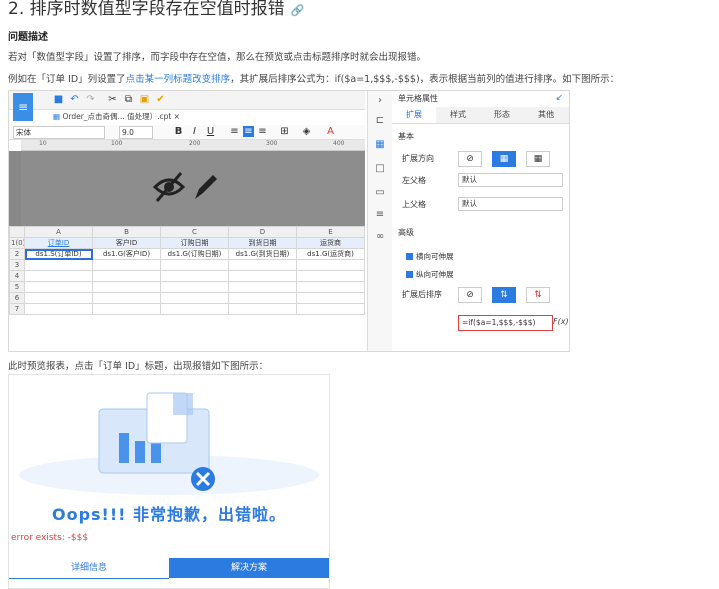  Describe the element at coordinates (58, 254) in the screenshot. I see `cell-data-order-id: ds1.S(订单ID)` at that location.